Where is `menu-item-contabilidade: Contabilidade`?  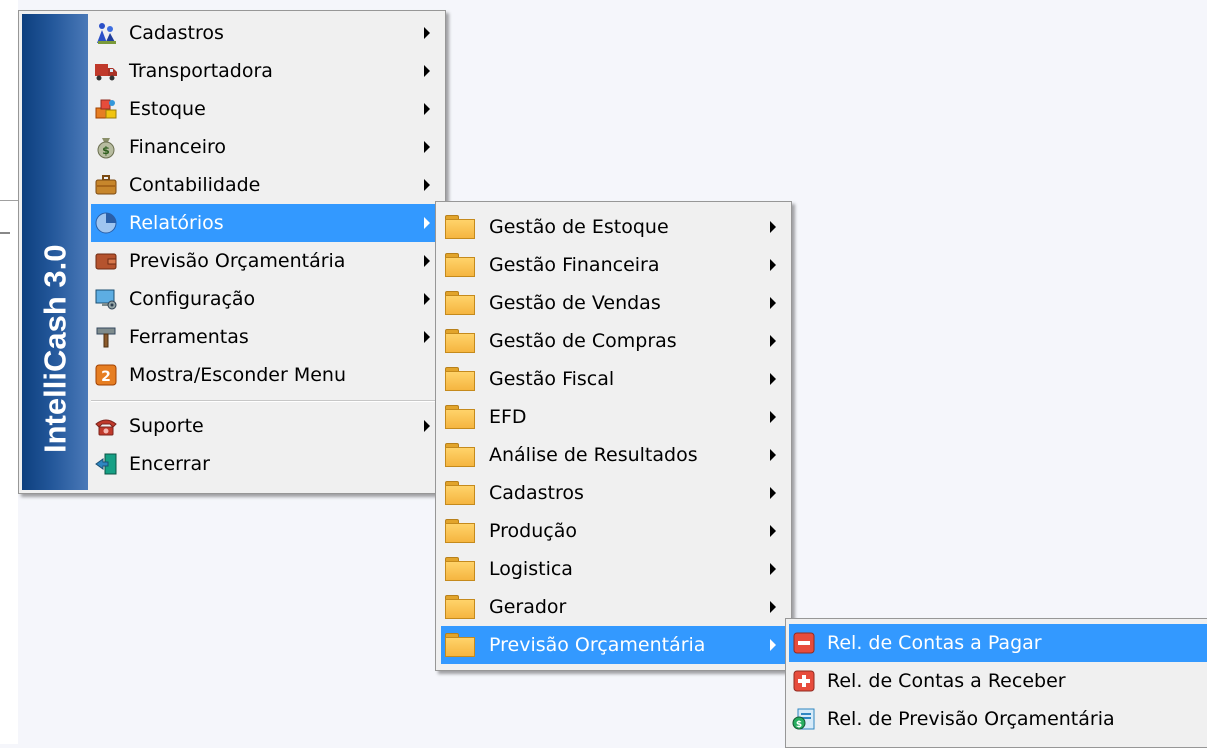
menu-item-contabilidade: Contabilidade is located at coordinates (266, 185).